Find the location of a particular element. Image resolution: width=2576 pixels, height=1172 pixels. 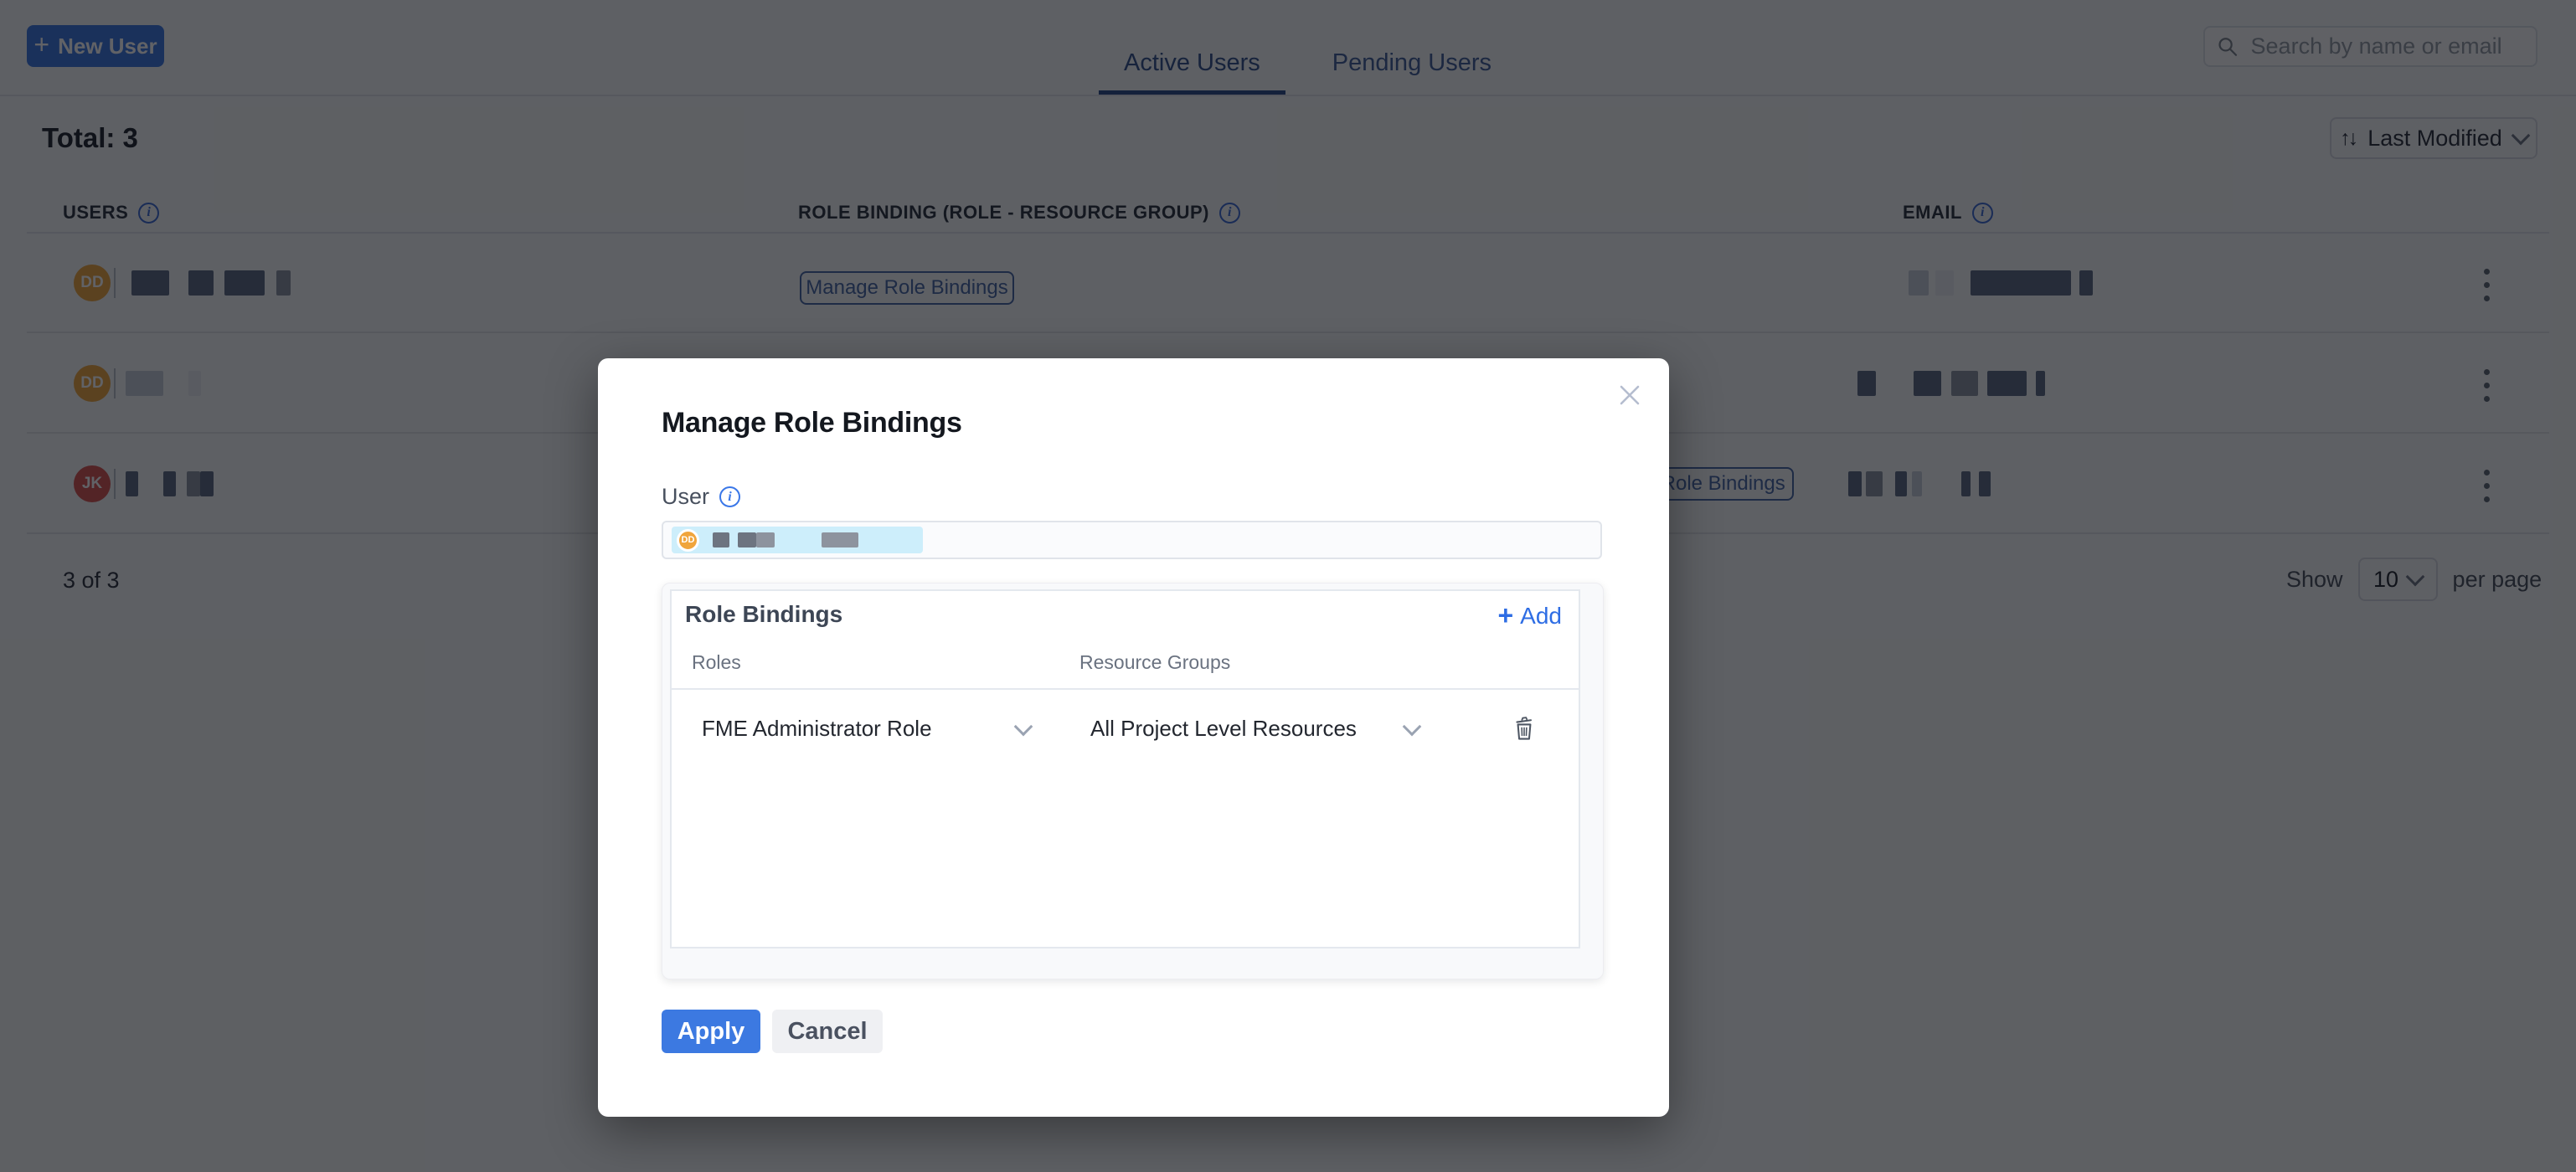

cancel-button: Cancel is located at coordinates (827, 1031).